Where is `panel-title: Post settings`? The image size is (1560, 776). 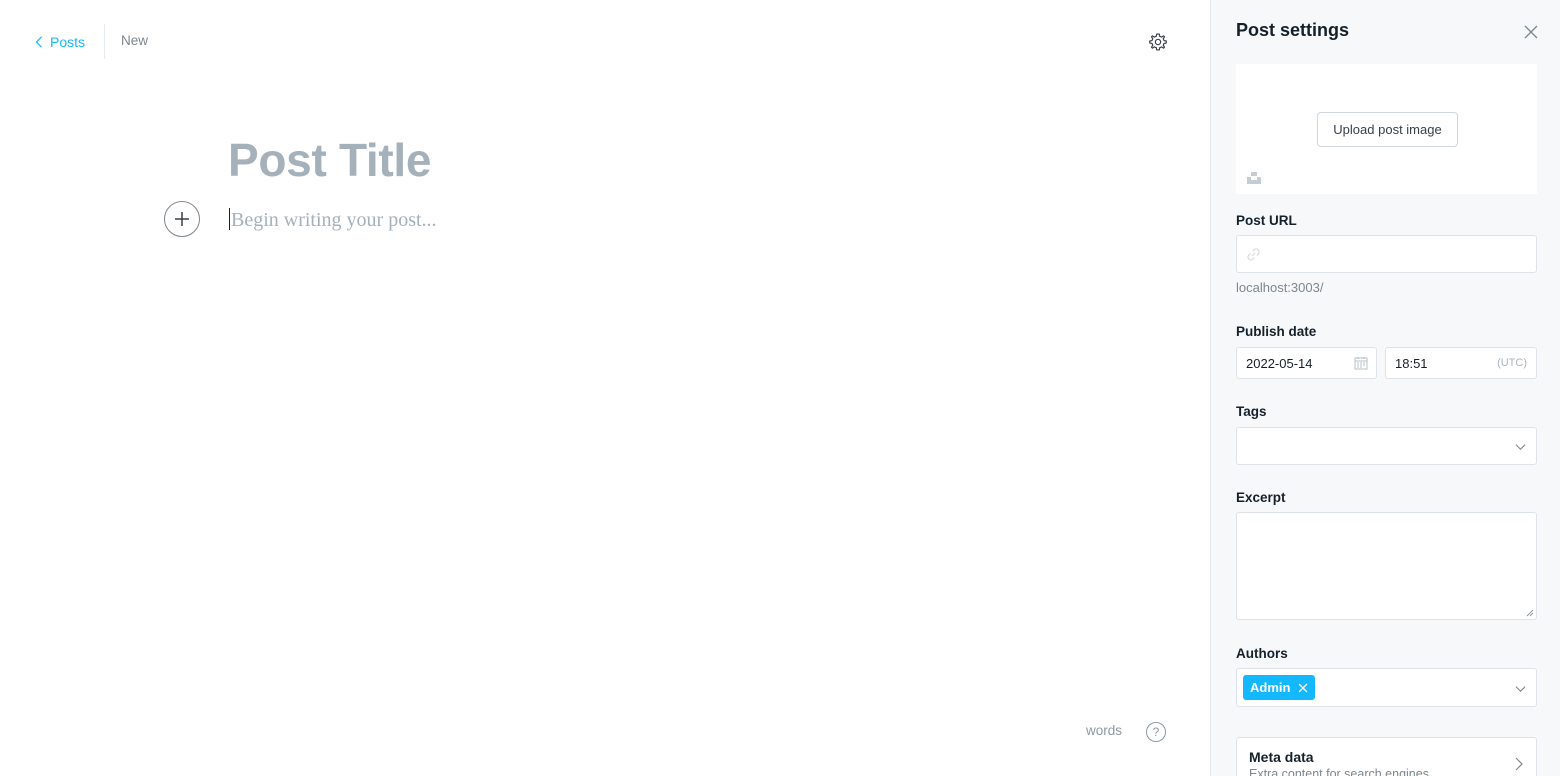
panel-title: Post settings is located at coordinates (1293, 30).